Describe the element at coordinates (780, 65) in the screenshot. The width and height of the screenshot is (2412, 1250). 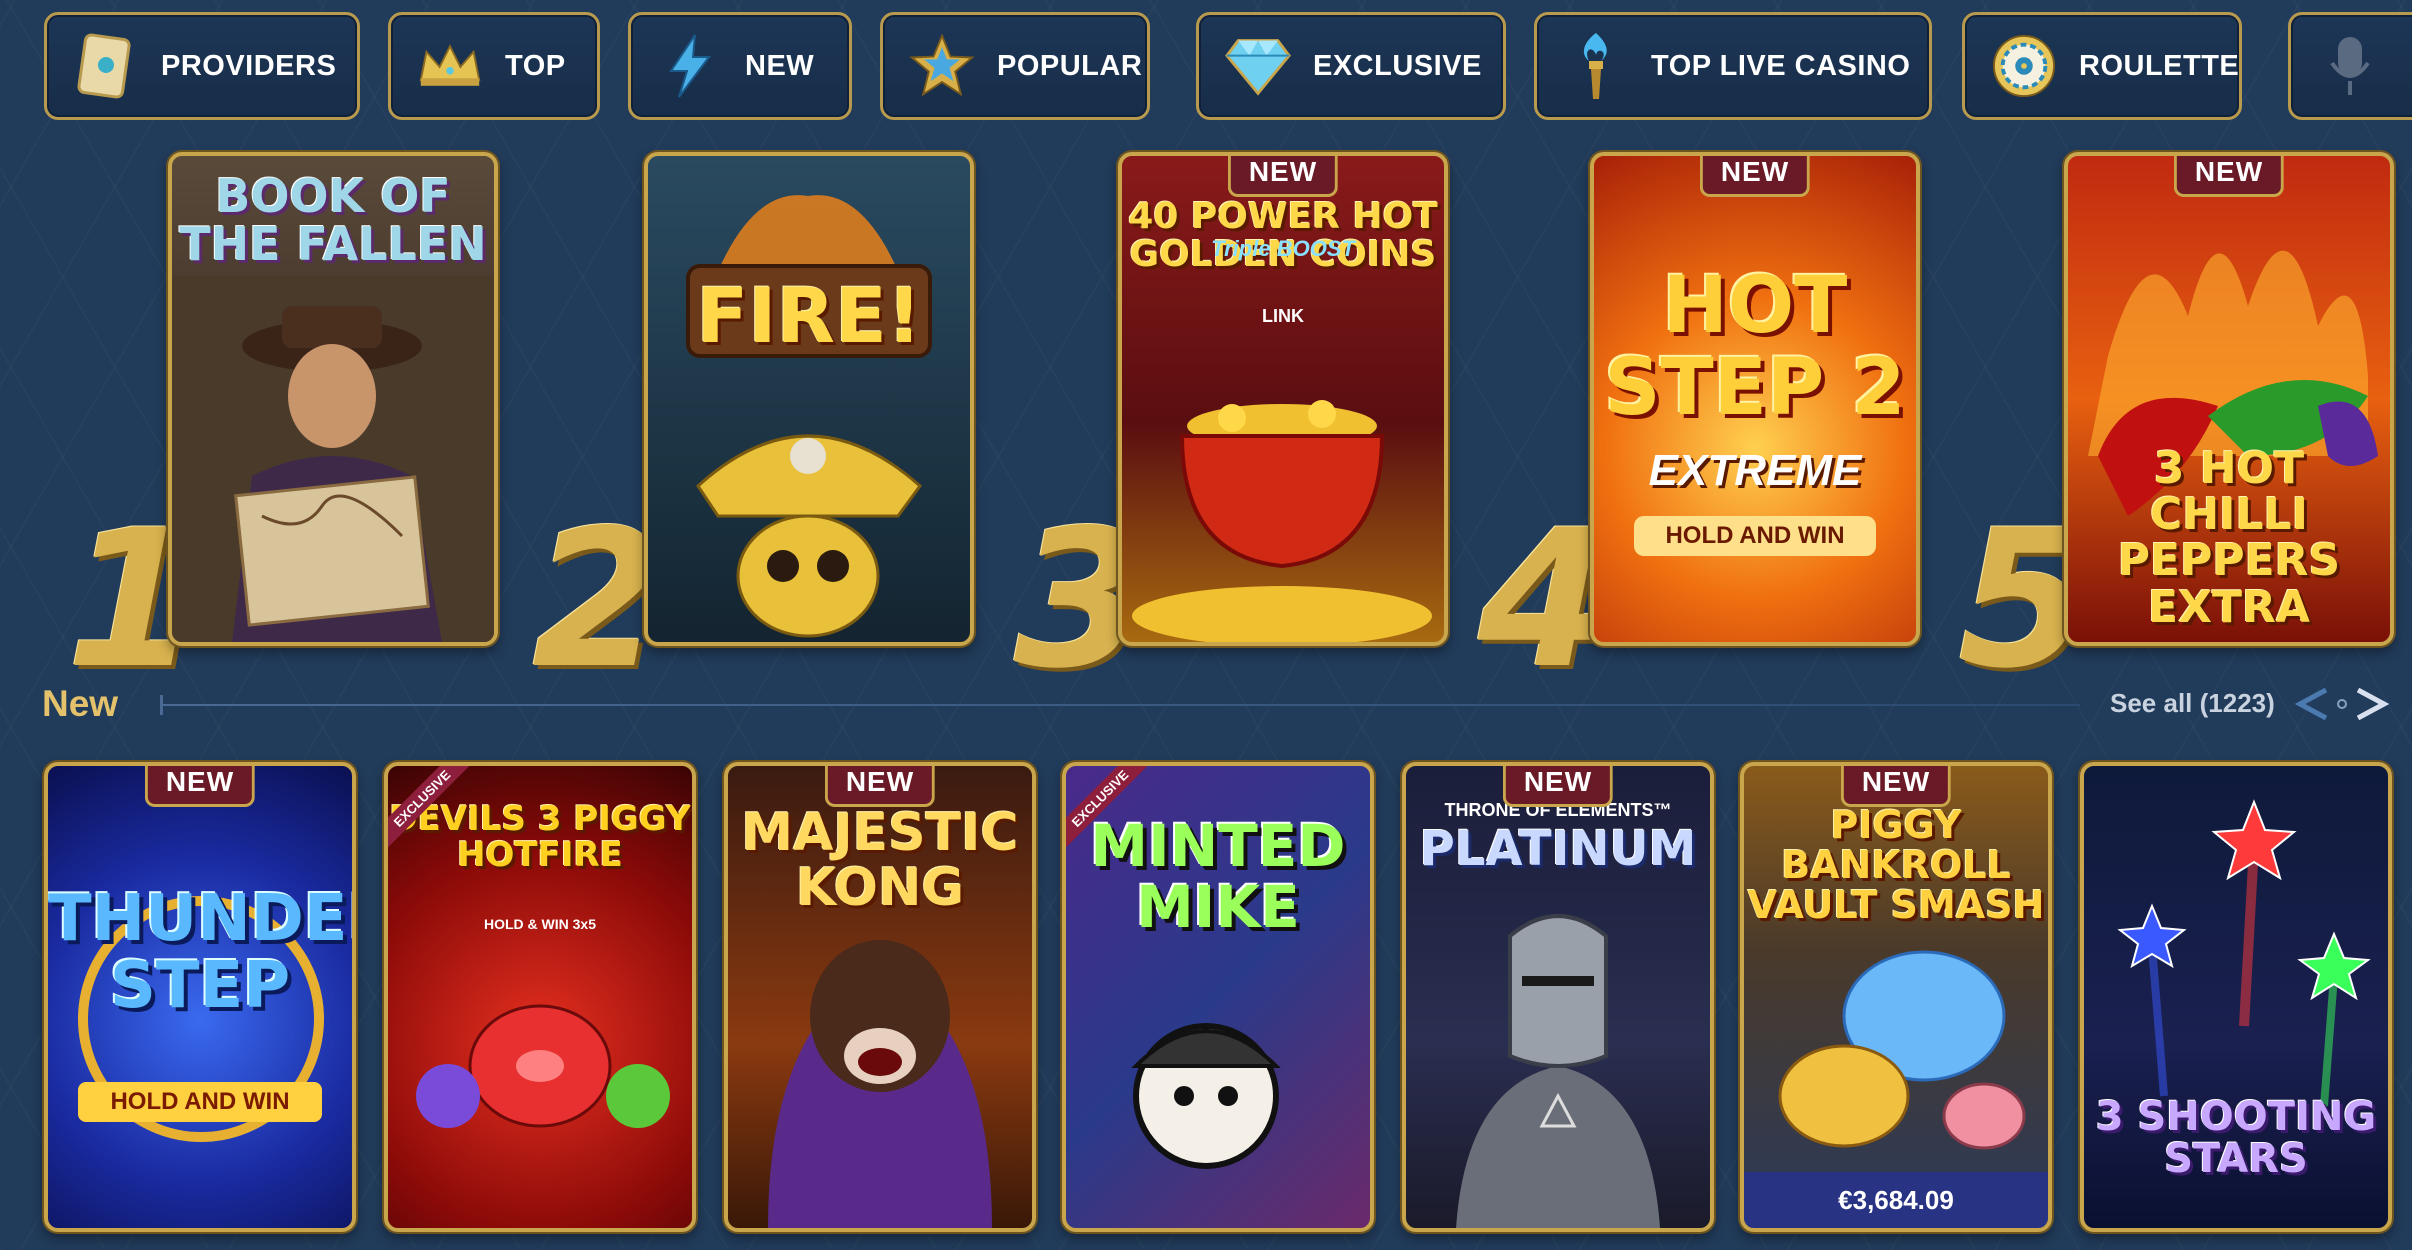
I see `category-label: NEW` at that location.